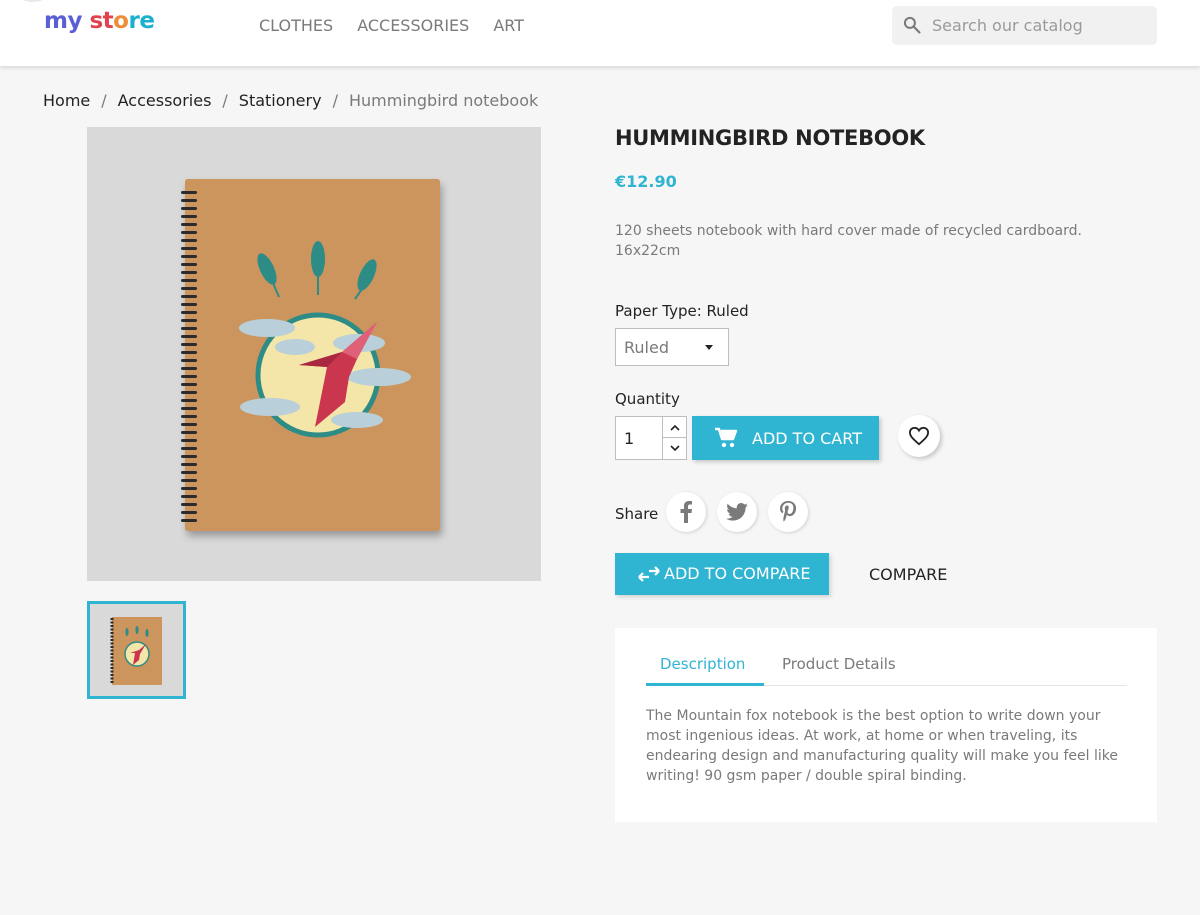 The width and height of the screenshot is (1200, 915). I want to click on share-pinterest-button, so click(788, 512).